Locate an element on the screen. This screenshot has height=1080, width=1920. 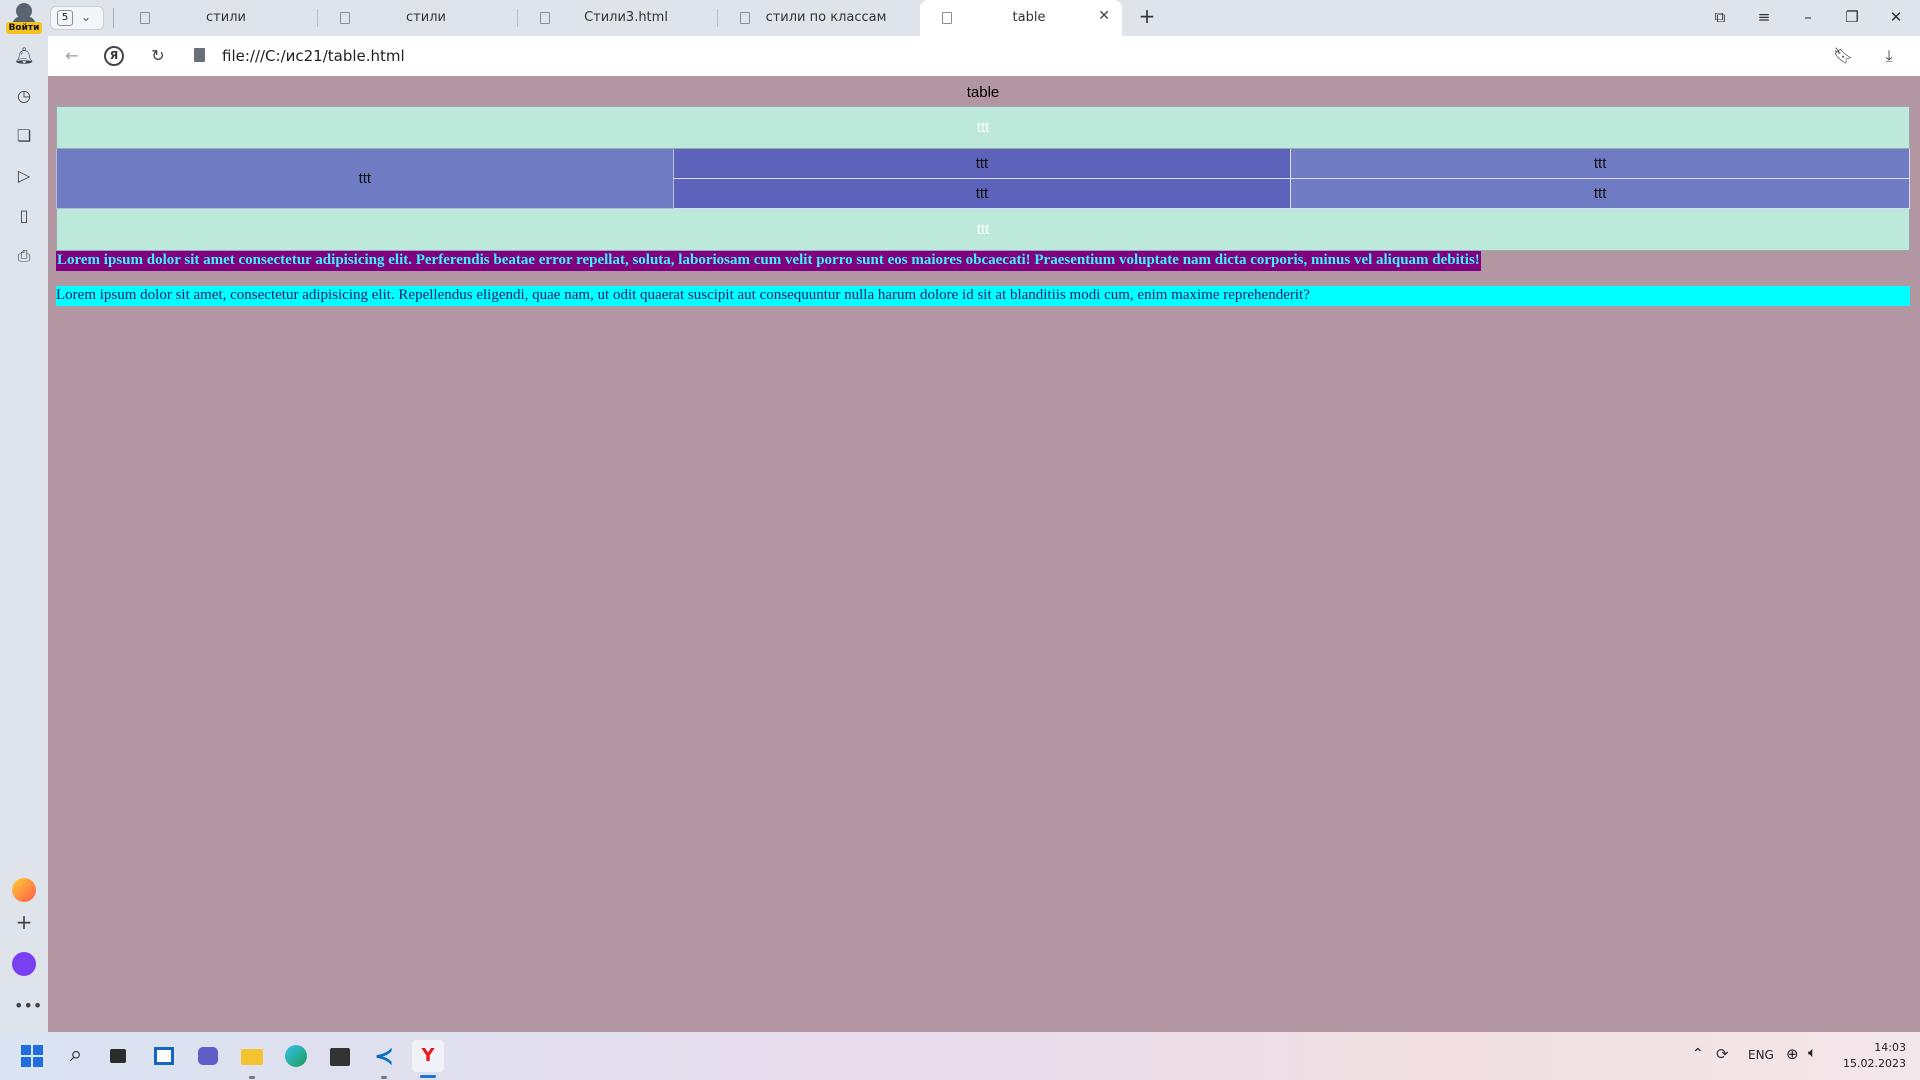
tab-count: 5 is located at coordinates (65, 18).